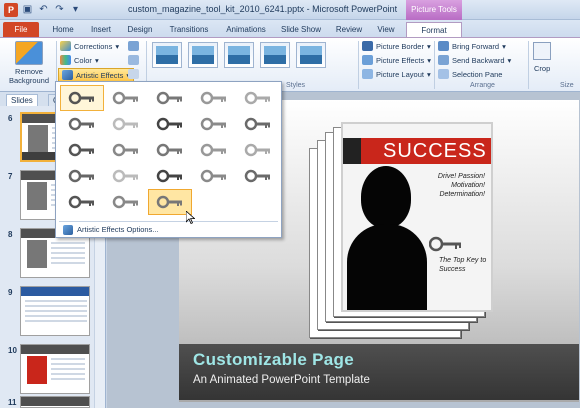 The image size is (580, 408). I want to click on corrections-label: Corrections, so click(93, 46).